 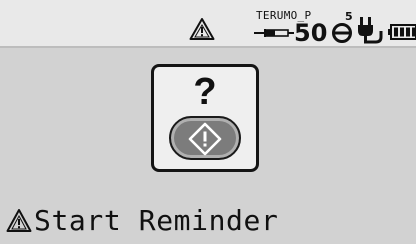 What do you see at coordinates (291, 28) in the screenshot?
I see `syringe-info: TERUMO_P 50` at bounding box center [291, 28].